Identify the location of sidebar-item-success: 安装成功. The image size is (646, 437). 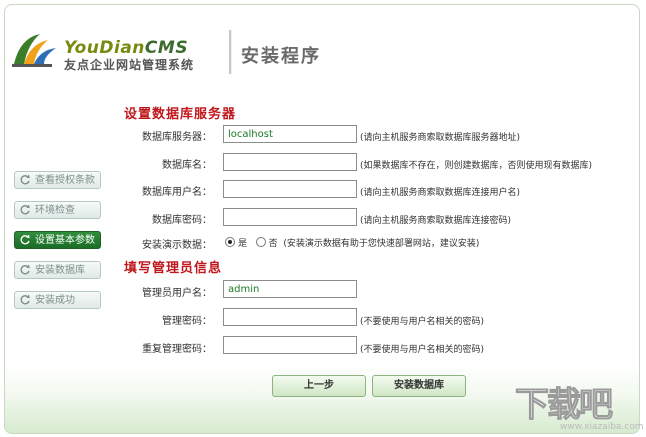
(57, 300).